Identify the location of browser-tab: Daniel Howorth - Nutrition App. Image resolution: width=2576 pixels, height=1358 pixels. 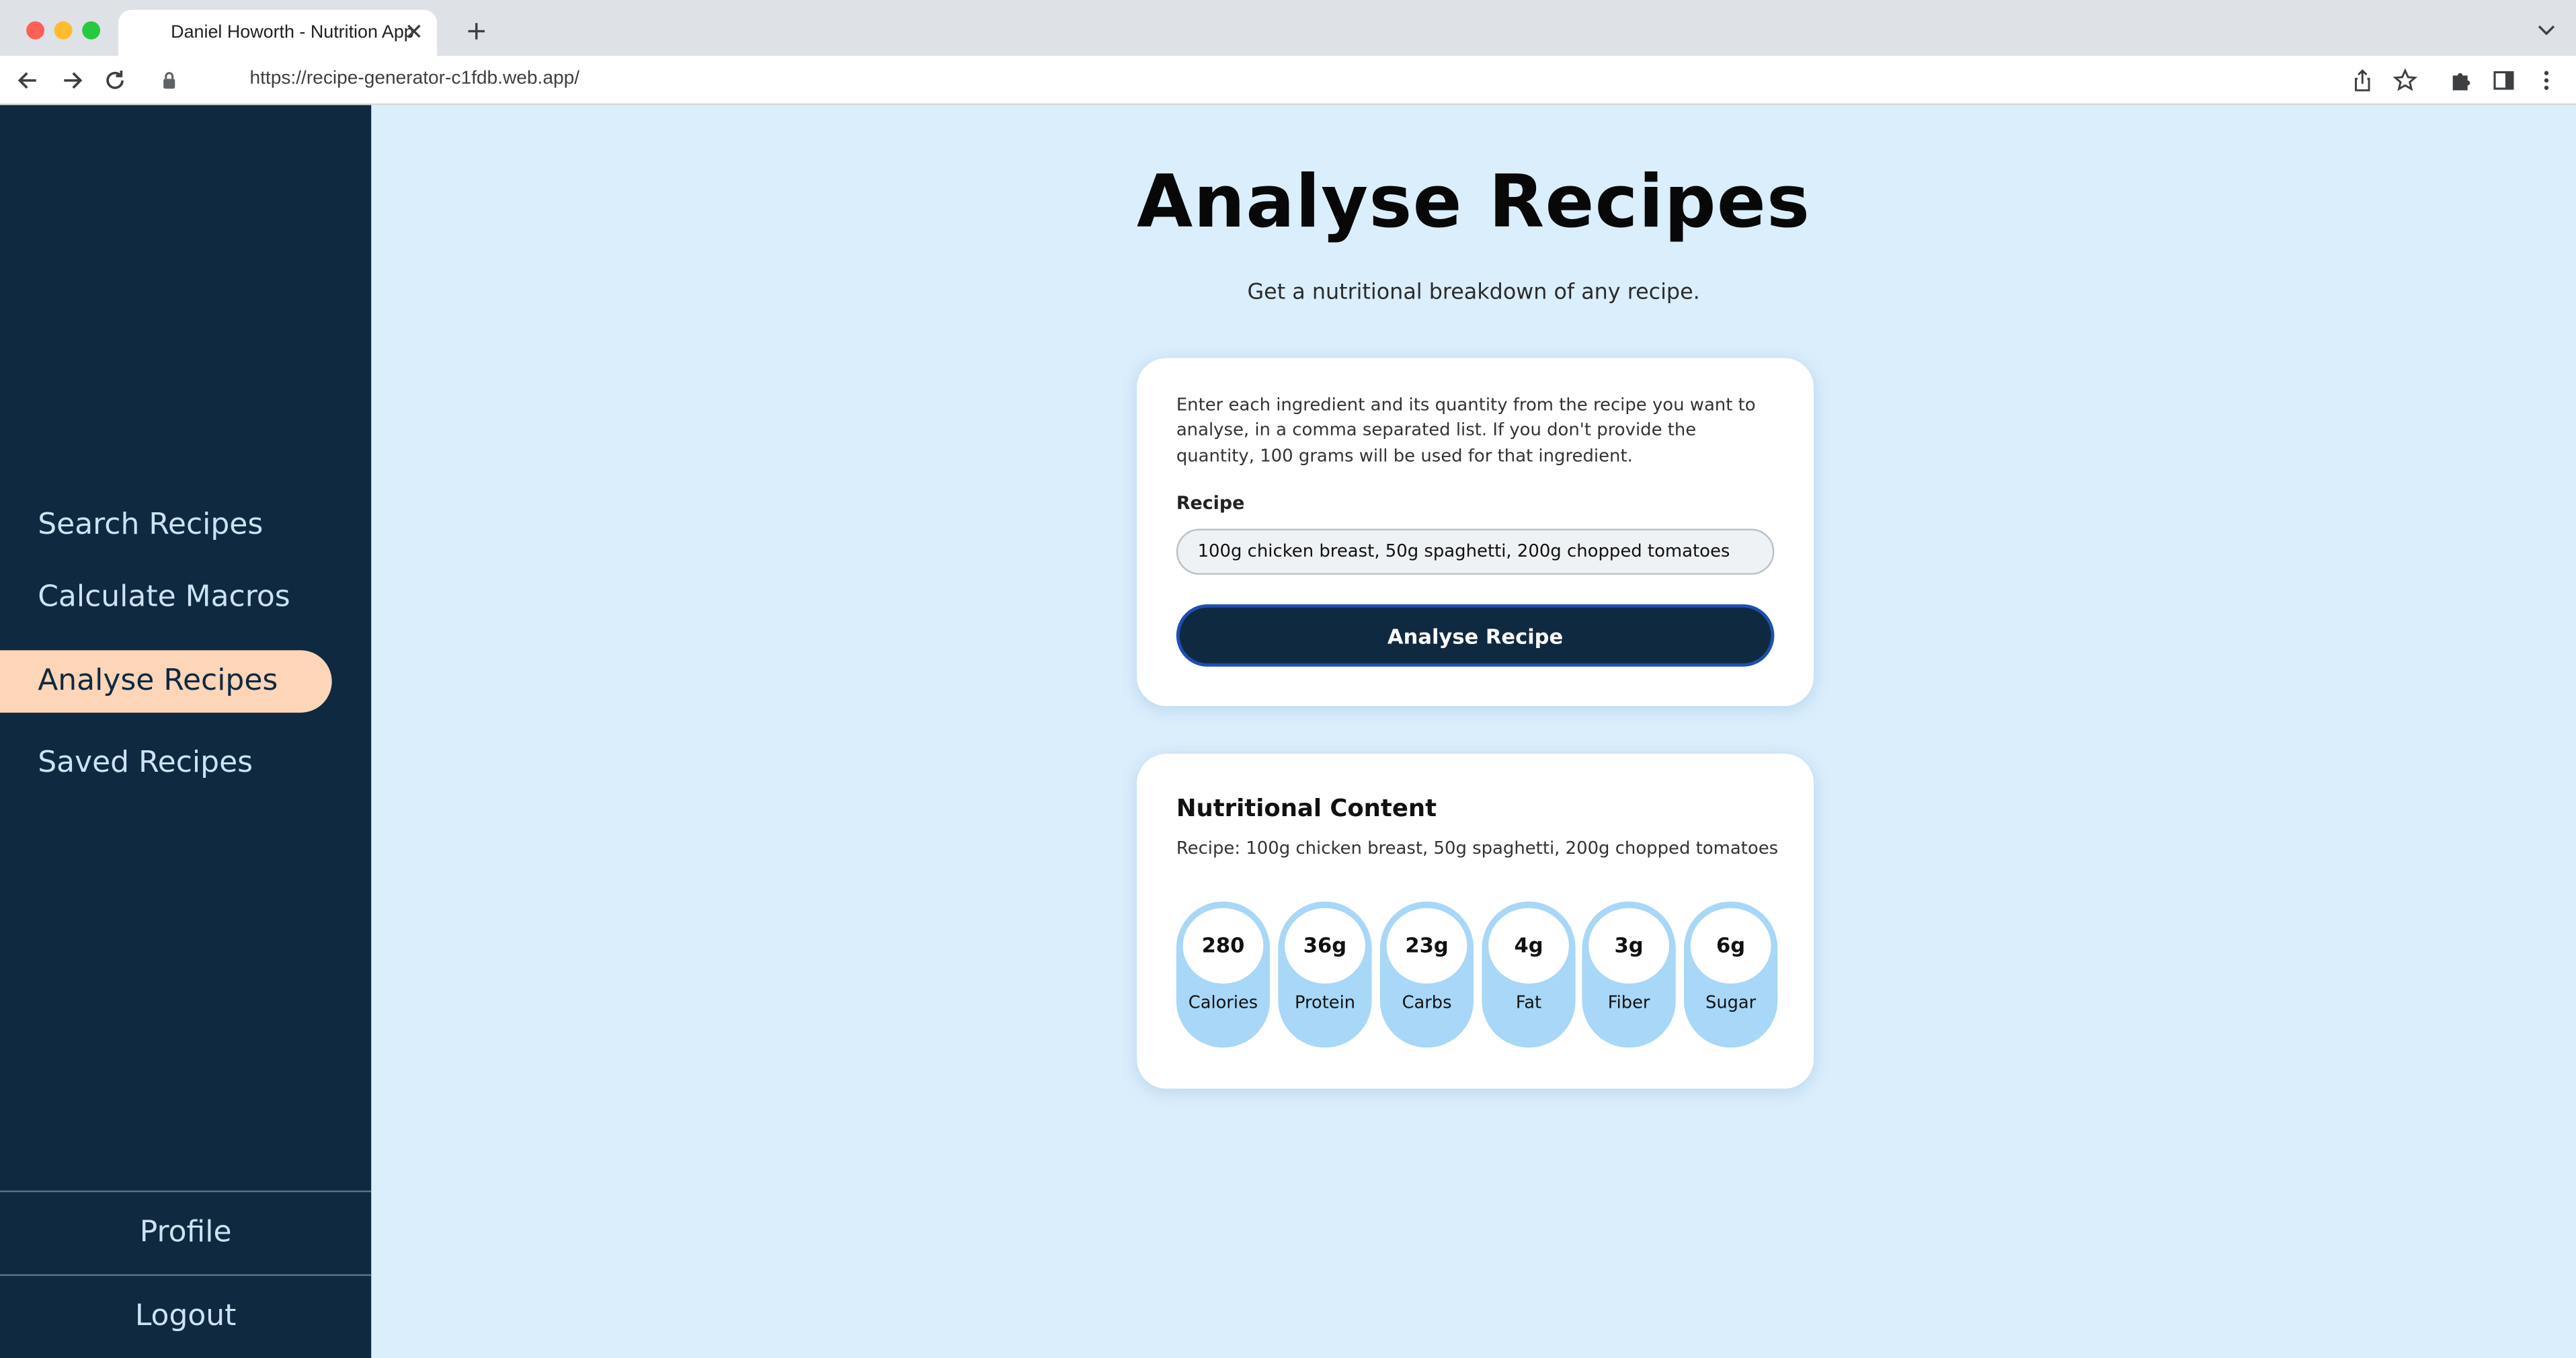
(278, 33).